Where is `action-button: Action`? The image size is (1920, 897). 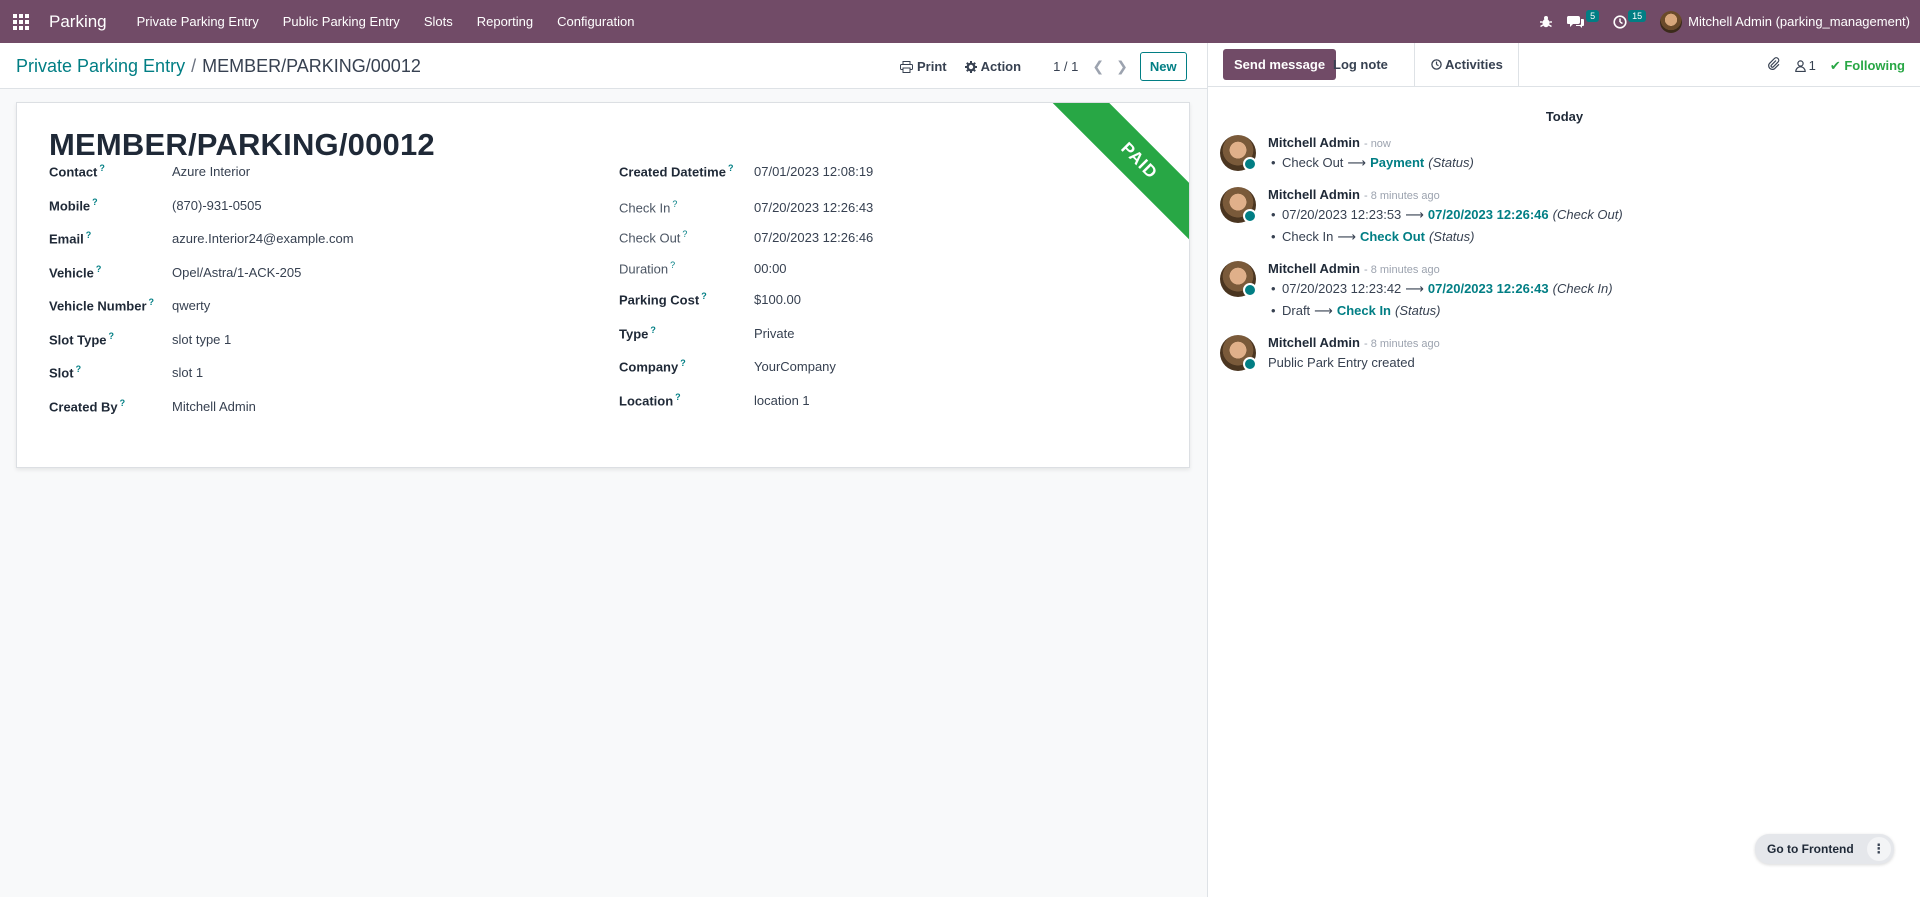 action-button: Action is located at coordinates (993, 66).